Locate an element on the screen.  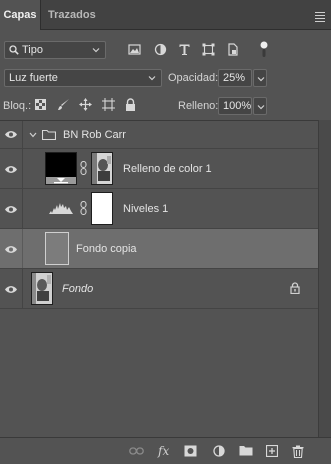
filter-toggle-switch is located at coordinates (264, 49).